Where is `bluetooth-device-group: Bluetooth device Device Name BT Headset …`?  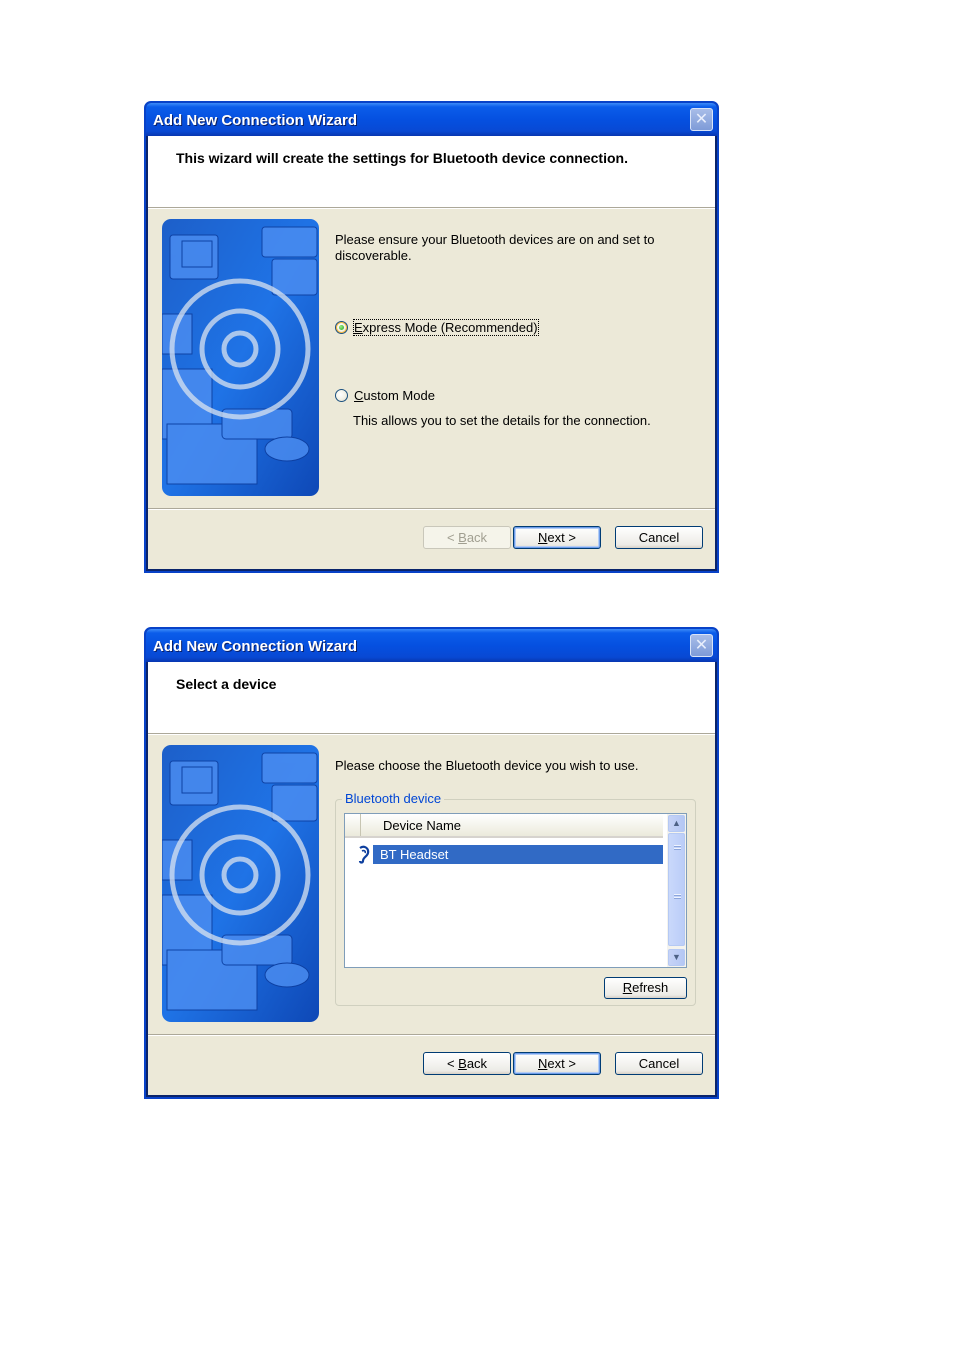 bluetooth-device-group: Bluetooth device Device Name BT Headset … is located at coordinates (515, 898).